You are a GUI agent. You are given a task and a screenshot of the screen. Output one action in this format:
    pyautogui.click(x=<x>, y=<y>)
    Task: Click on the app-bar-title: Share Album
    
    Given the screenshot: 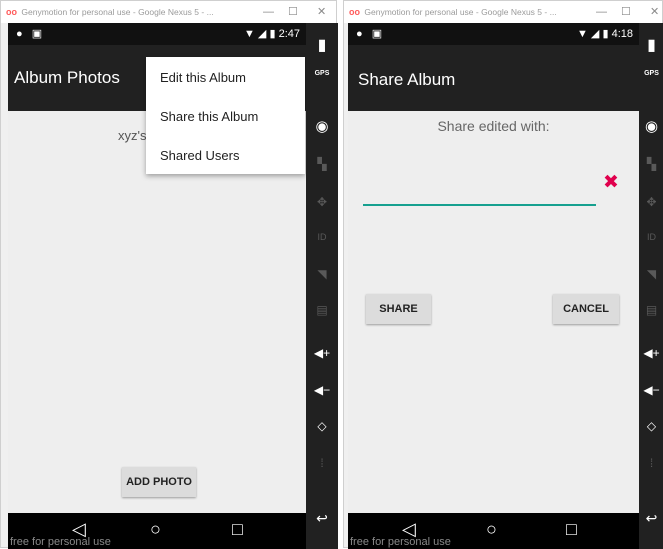 What is the action you would take?
    pyautogui.click(x=407, y=79)
    